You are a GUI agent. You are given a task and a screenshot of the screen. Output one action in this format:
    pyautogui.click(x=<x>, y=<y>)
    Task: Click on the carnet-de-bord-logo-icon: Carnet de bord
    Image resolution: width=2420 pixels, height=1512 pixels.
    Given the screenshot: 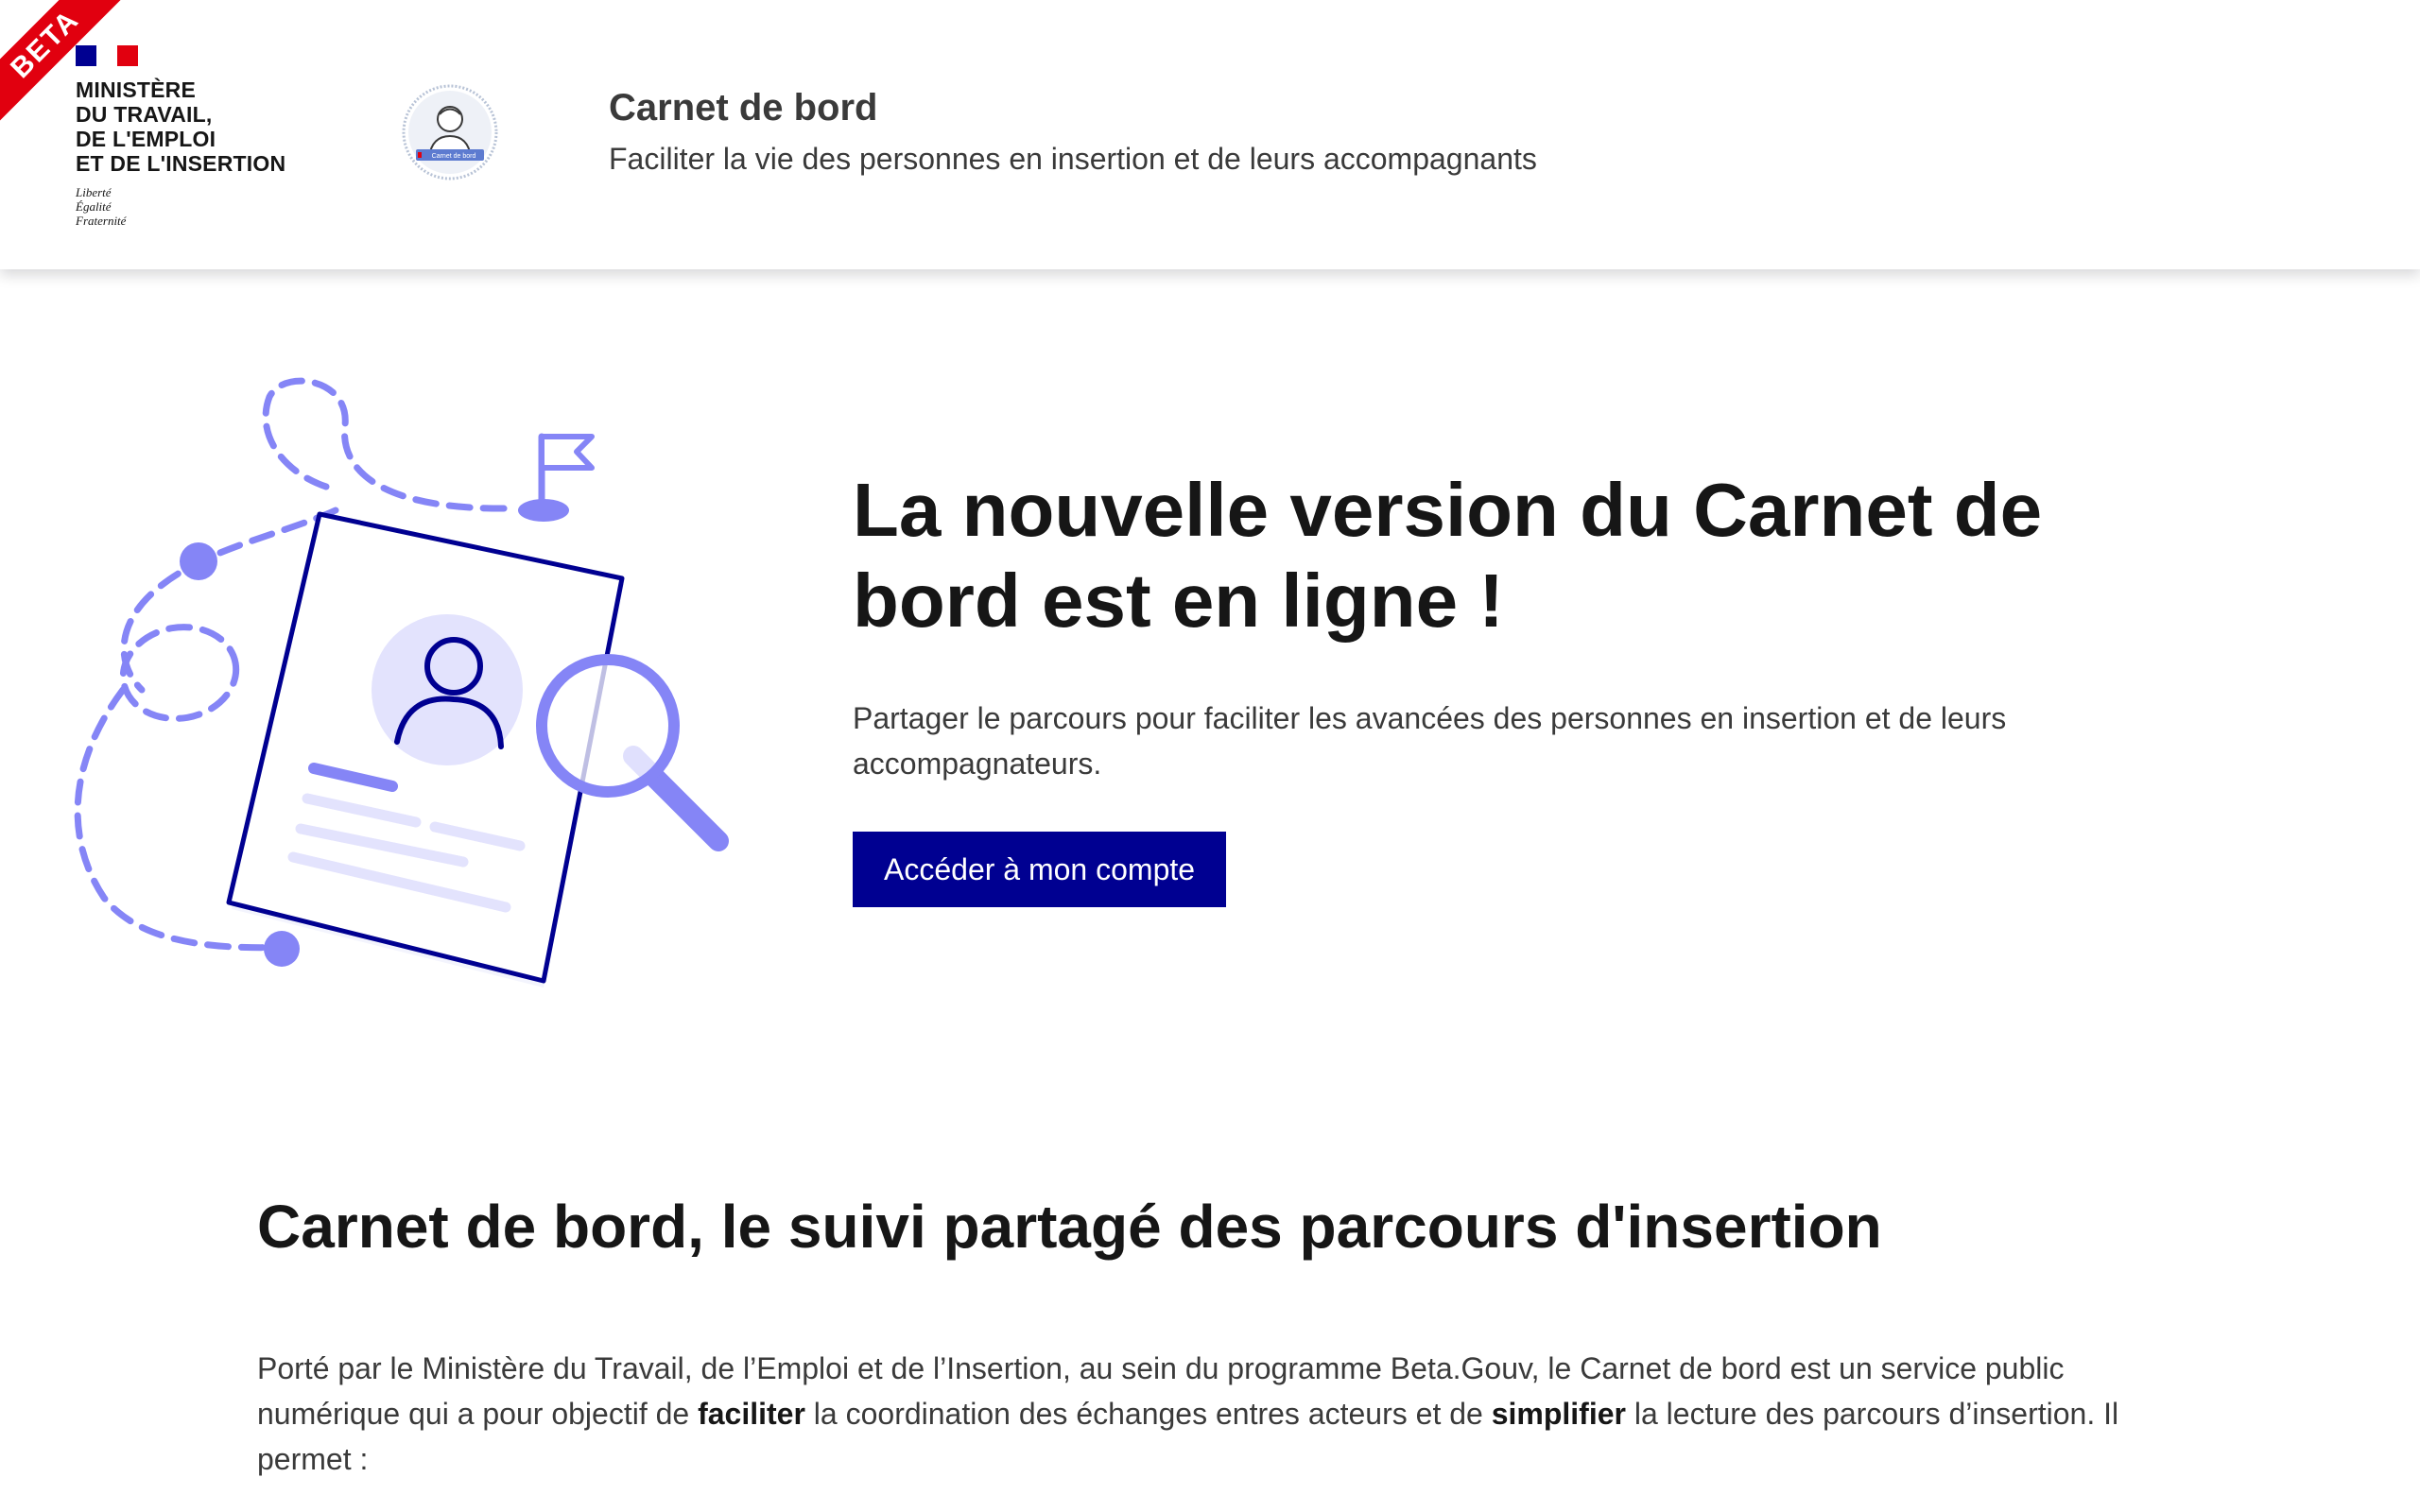 What is the action you would take?
    pyautogui.click(x=450, y=132)
    